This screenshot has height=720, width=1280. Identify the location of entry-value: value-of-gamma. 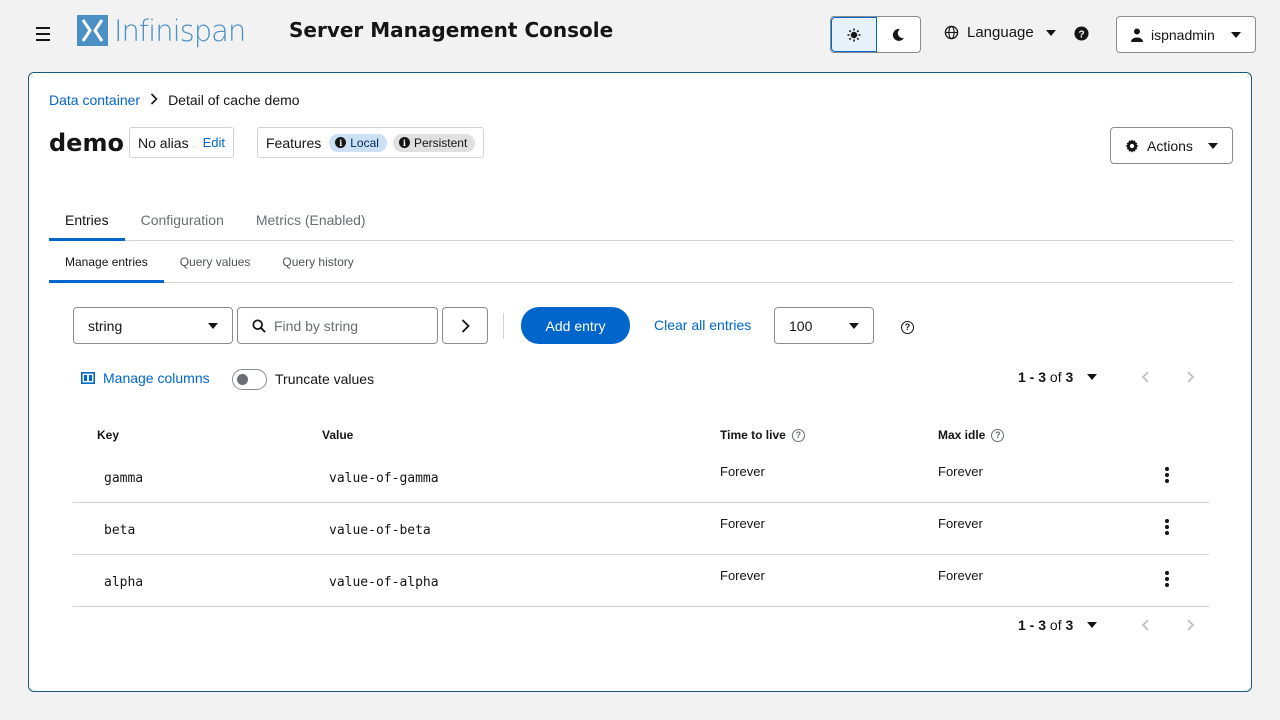
(384, 478).